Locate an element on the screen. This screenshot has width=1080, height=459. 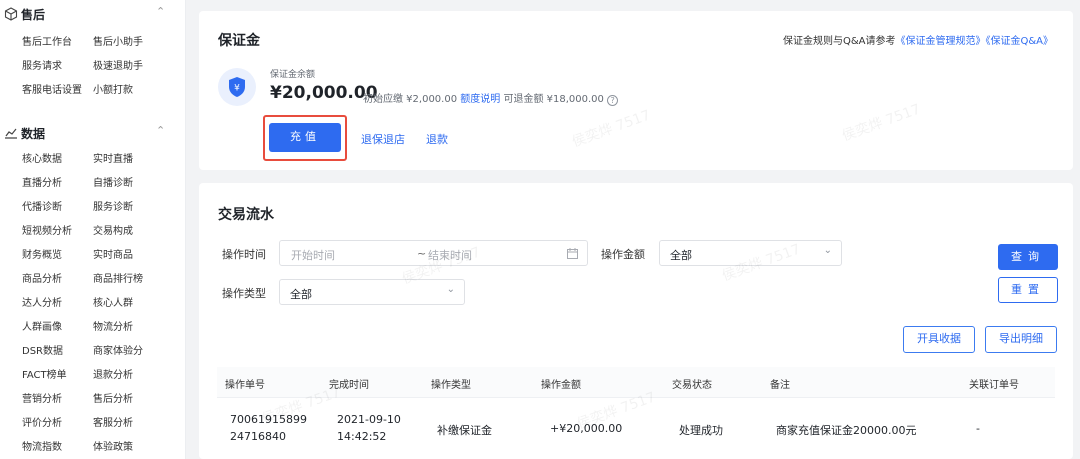
sidebar-item: 客服电话设置 is located at coordinates (52, 88).